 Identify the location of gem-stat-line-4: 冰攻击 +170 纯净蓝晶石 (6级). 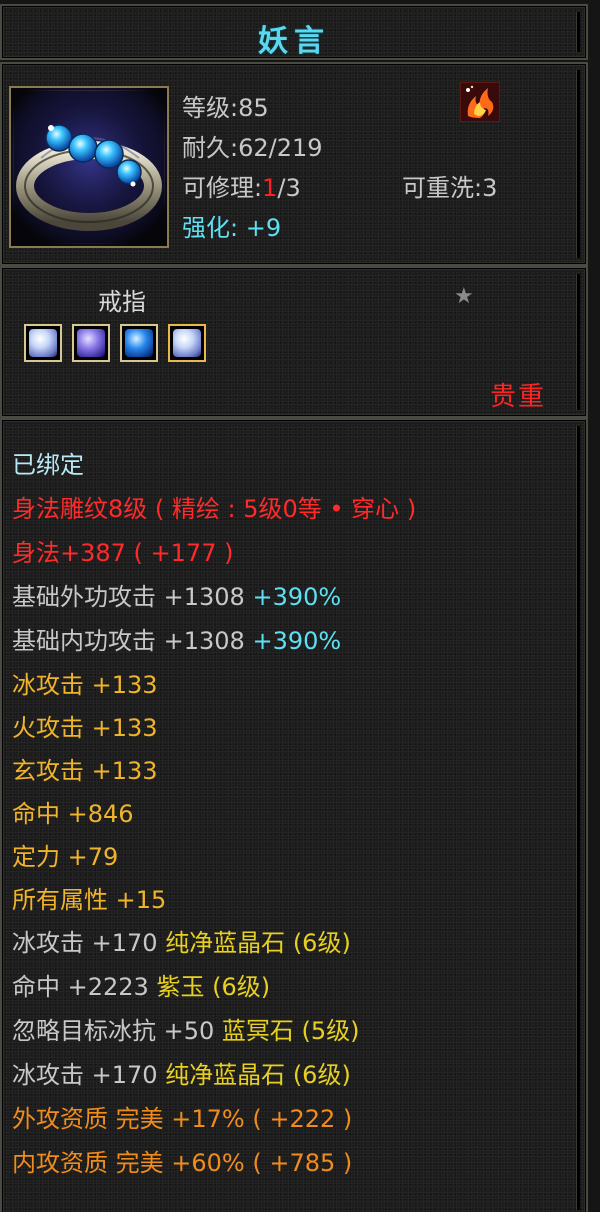
(181, 1075).